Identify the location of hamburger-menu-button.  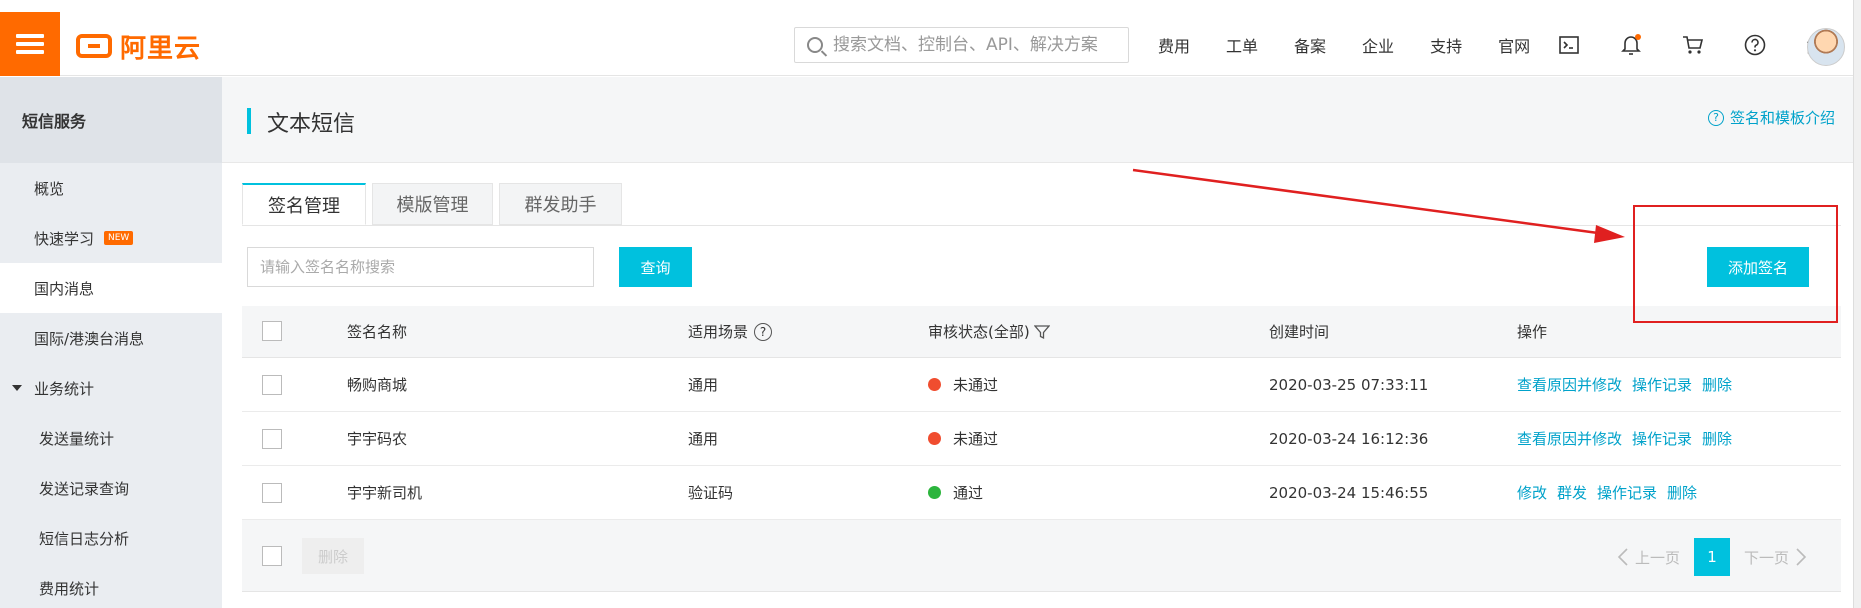
(30, 44).